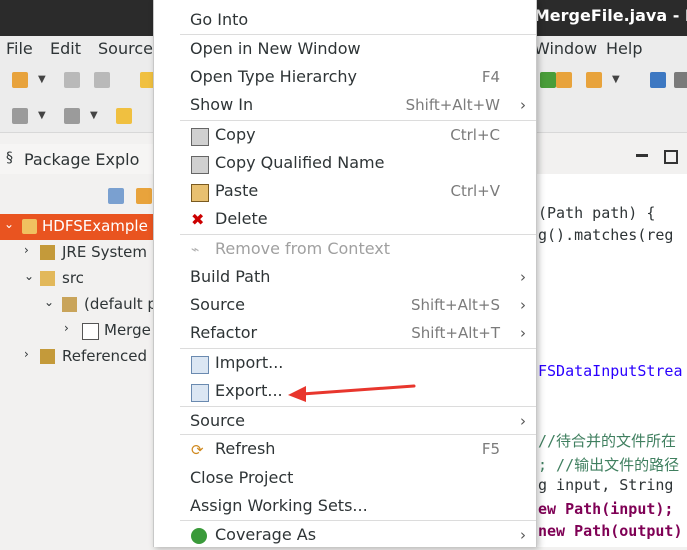 The image size is (687, 550). What do you see at coordinates (20, 80) in the screenshot?
I see `new-icon` at bounding box center [20, 80].